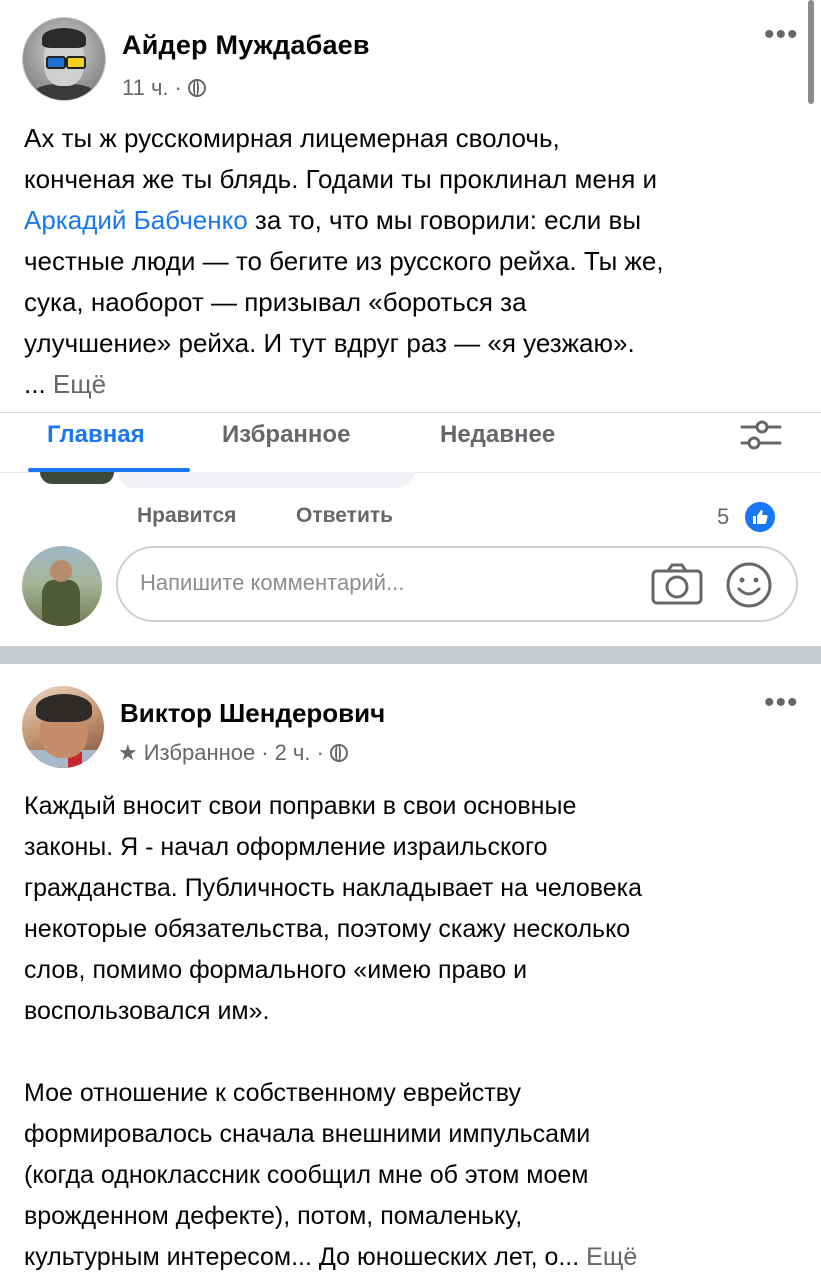 This screenshot has width=821, height=1280. What do you see at coordinates (292, 138) in the screenshot?
I see `post-text-line: Ах ты ж русскомирная лицемерная сволочь,` at bounding box center [292, 138].